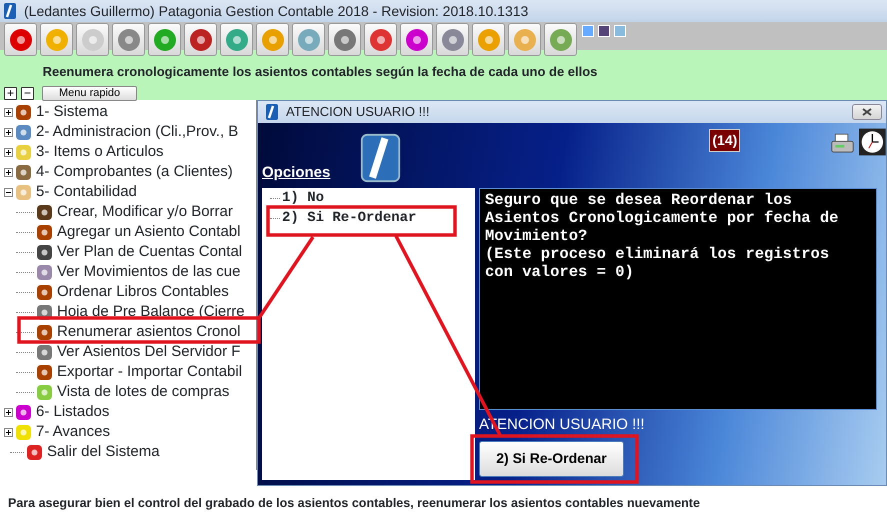 This screenshot has height=516, width=887. I want to click on menu-item: 1- Sistema, so click(72, 112).